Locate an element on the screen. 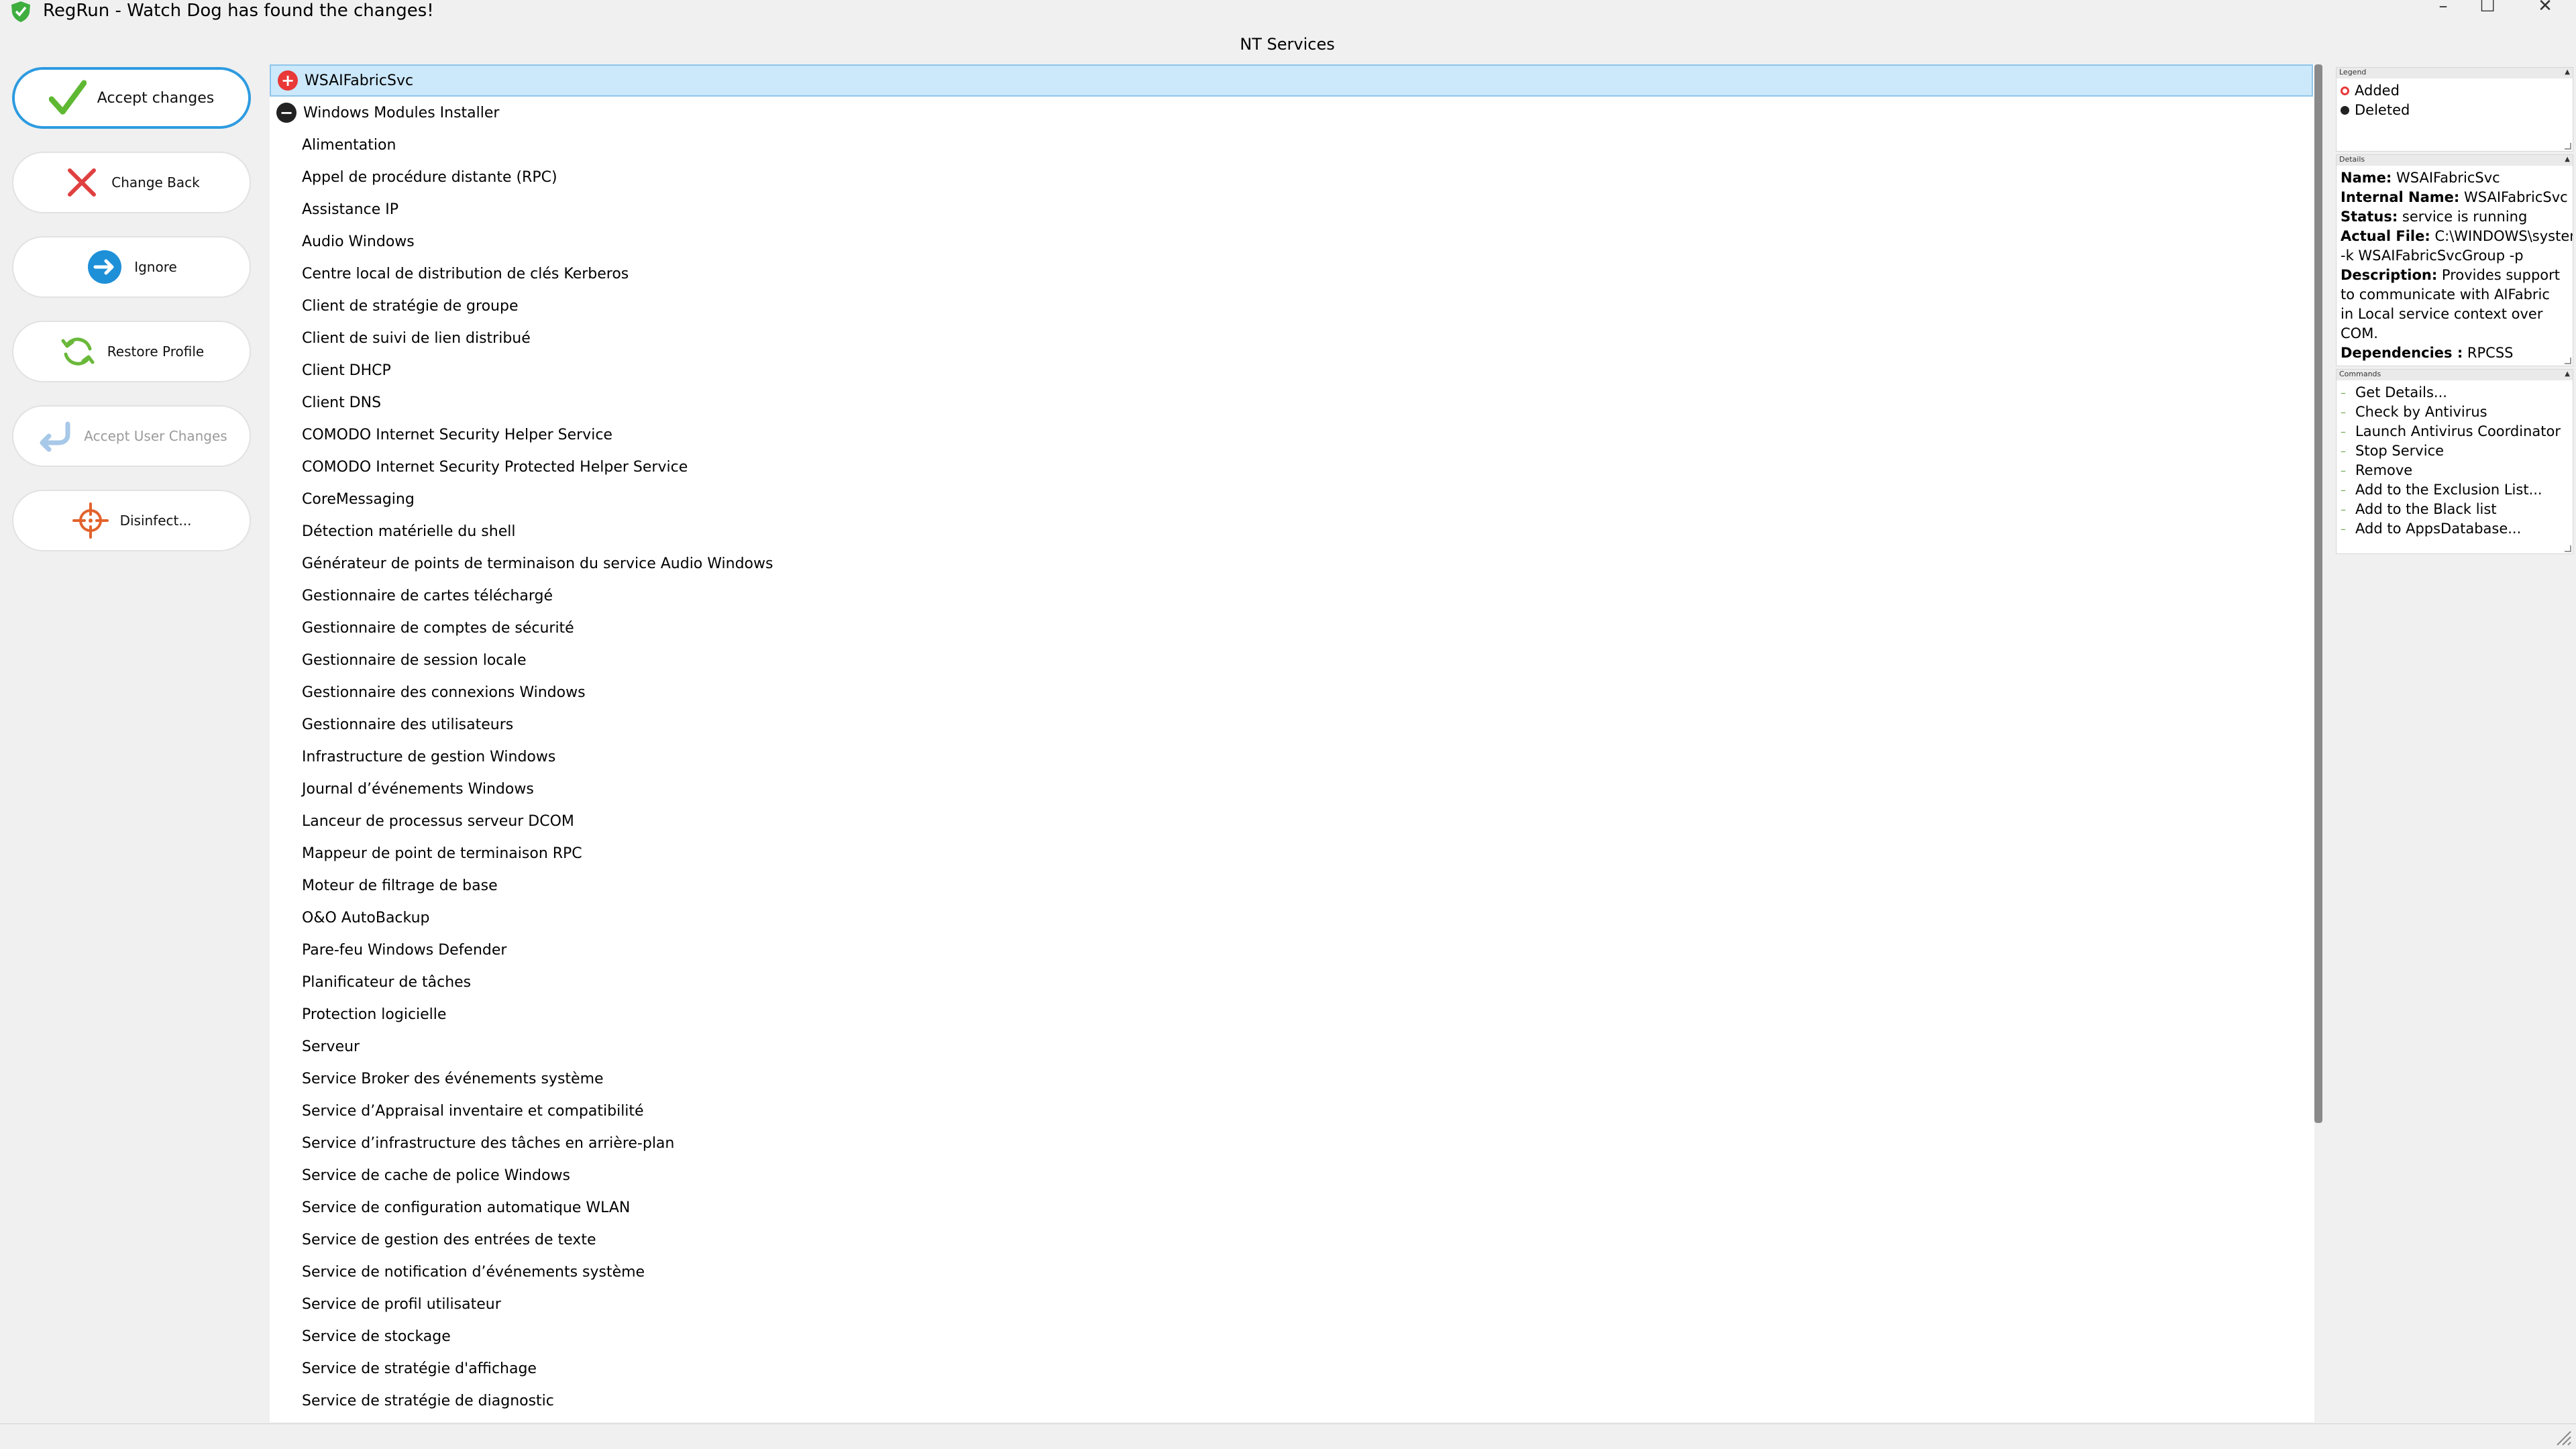 The height and width of the screenshot is (1449, 2576). service-name: Planificateur de tâches is located at coordinates (387, 982).